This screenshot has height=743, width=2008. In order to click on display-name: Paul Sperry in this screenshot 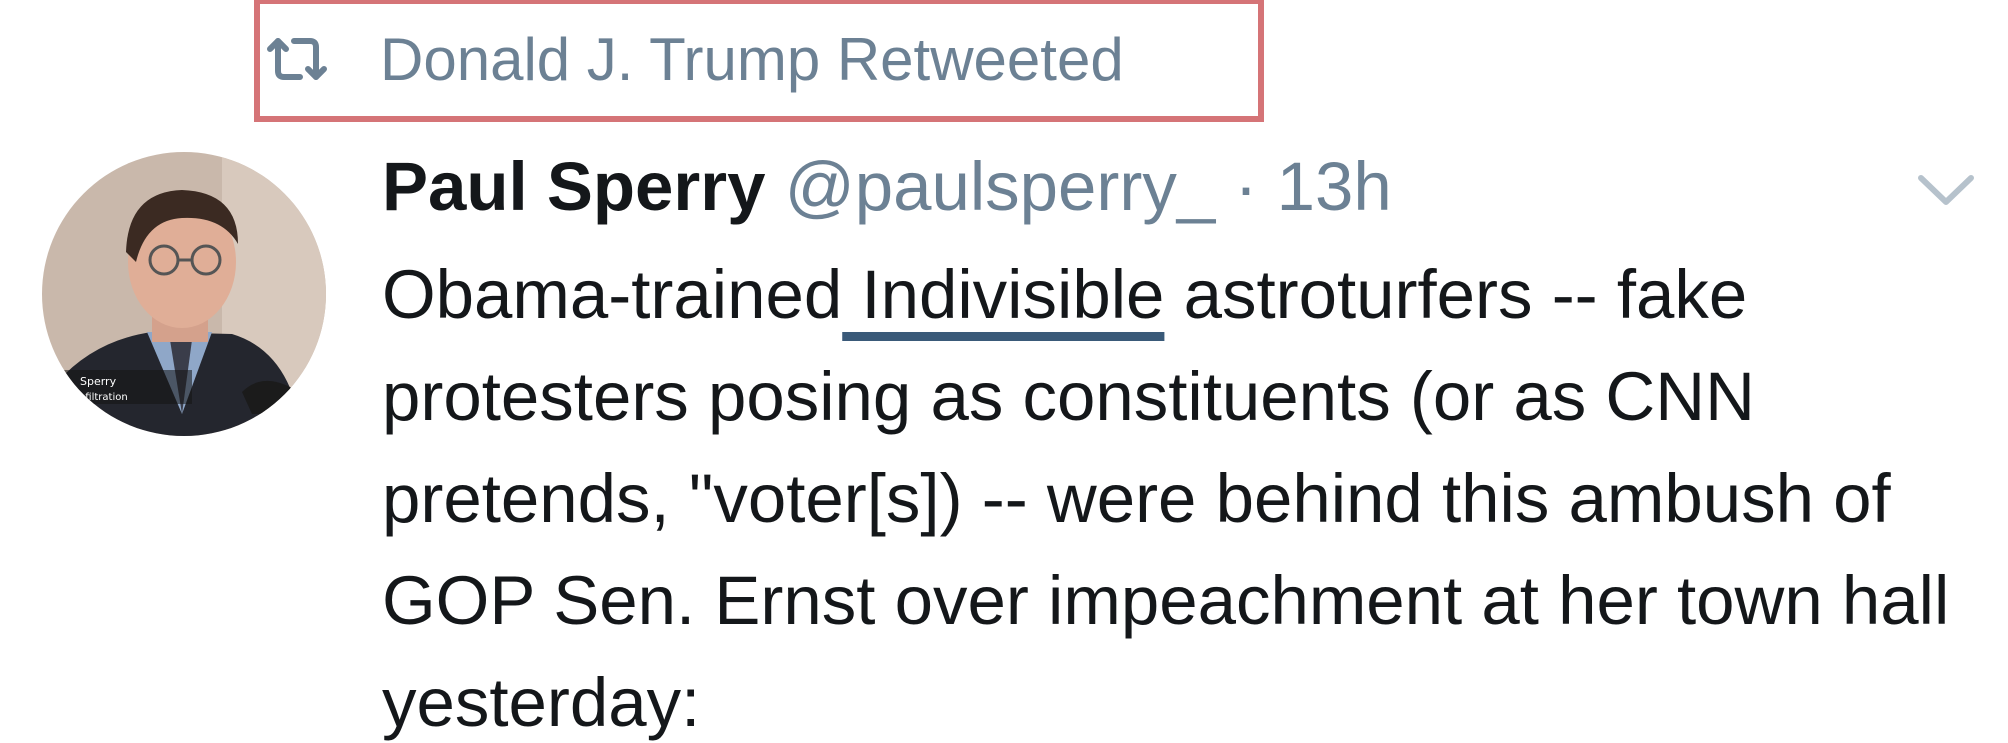, I will do `click(574, 186)`.